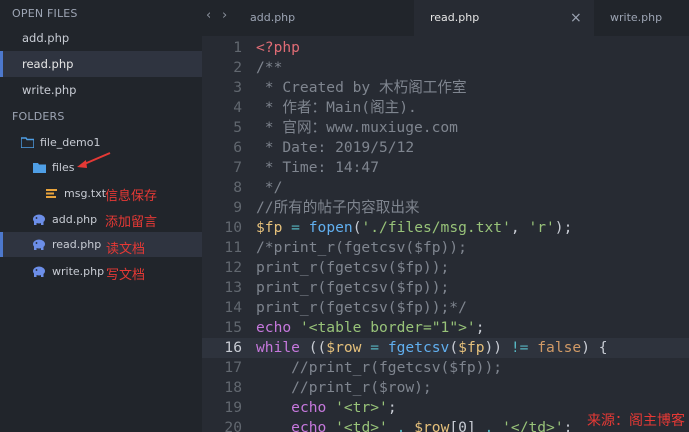  I want to click on code-line: 12 print_r(fgetcsv($fp));, so click(445, 268).